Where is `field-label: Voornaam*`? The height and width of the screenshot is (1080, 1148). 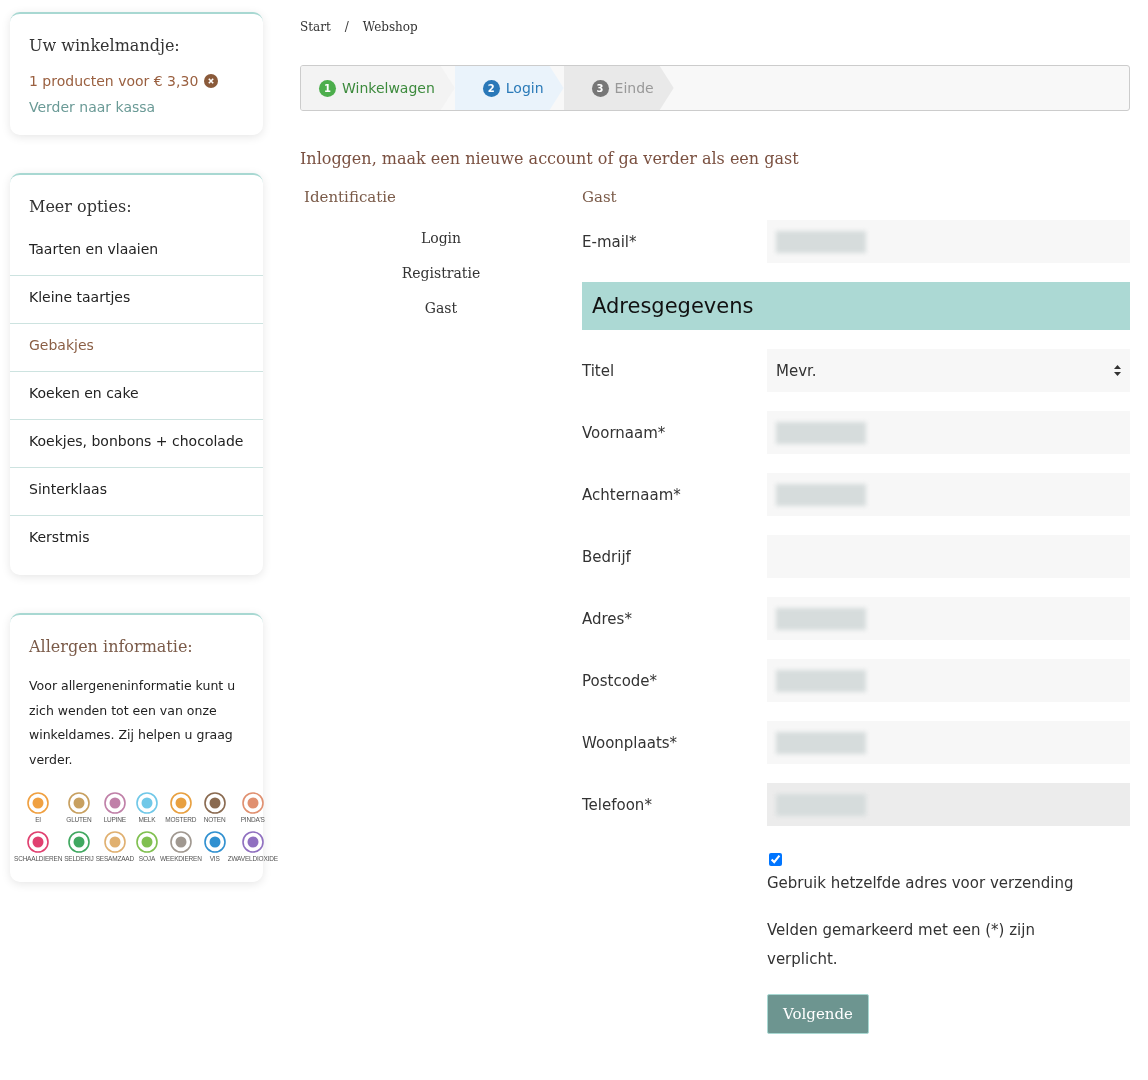 field-label: Voornaam* is located at coordinates (624, 432).